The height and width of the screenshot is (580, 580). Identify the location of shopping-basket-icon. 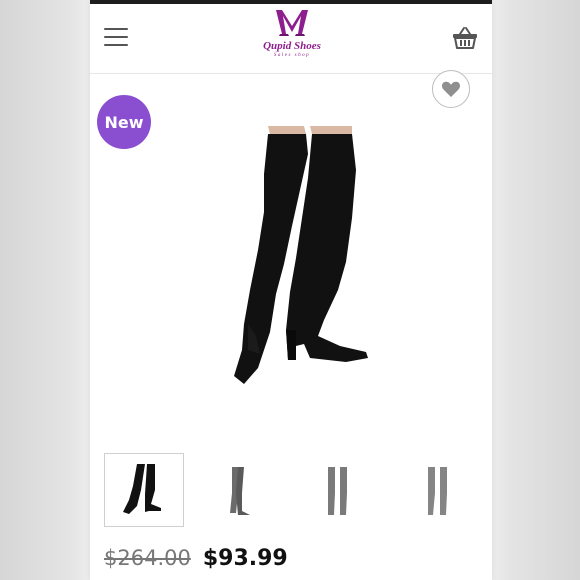
(465, 38).